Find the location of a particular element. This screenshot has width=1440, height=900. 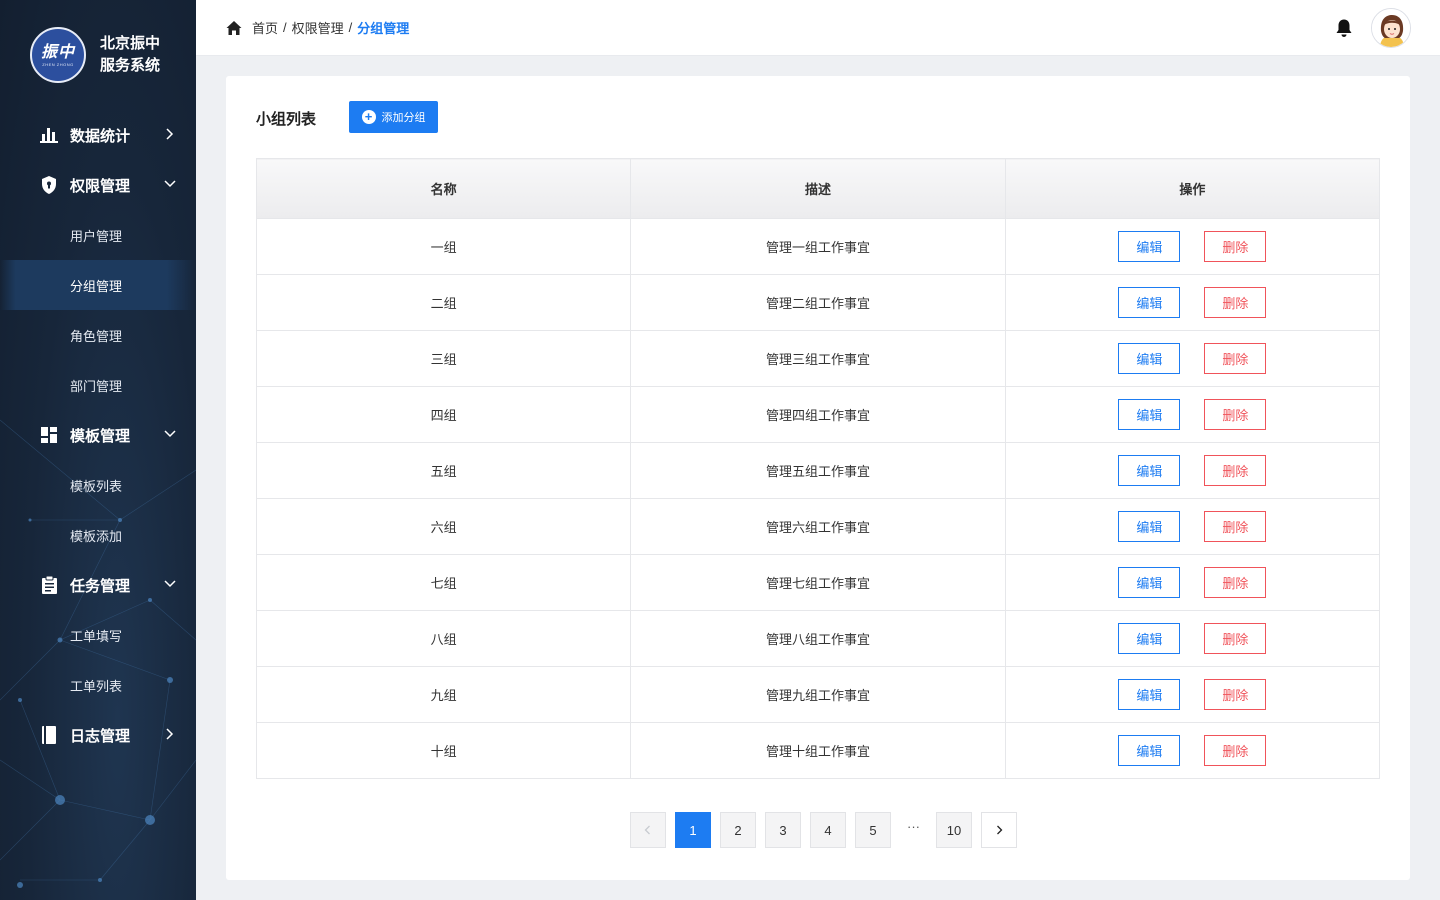

page-button-1: 1 is located at coordinates (693, 830).